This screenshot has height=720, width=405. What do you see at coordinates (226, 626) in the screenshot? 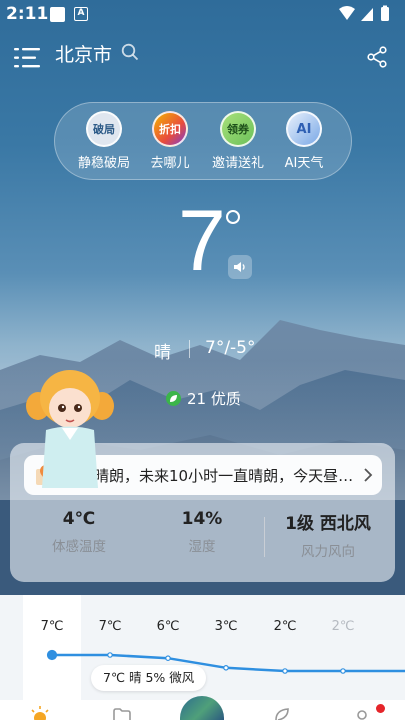
I see `hourly-temp: 3℃` at bounding box center [226, 626].